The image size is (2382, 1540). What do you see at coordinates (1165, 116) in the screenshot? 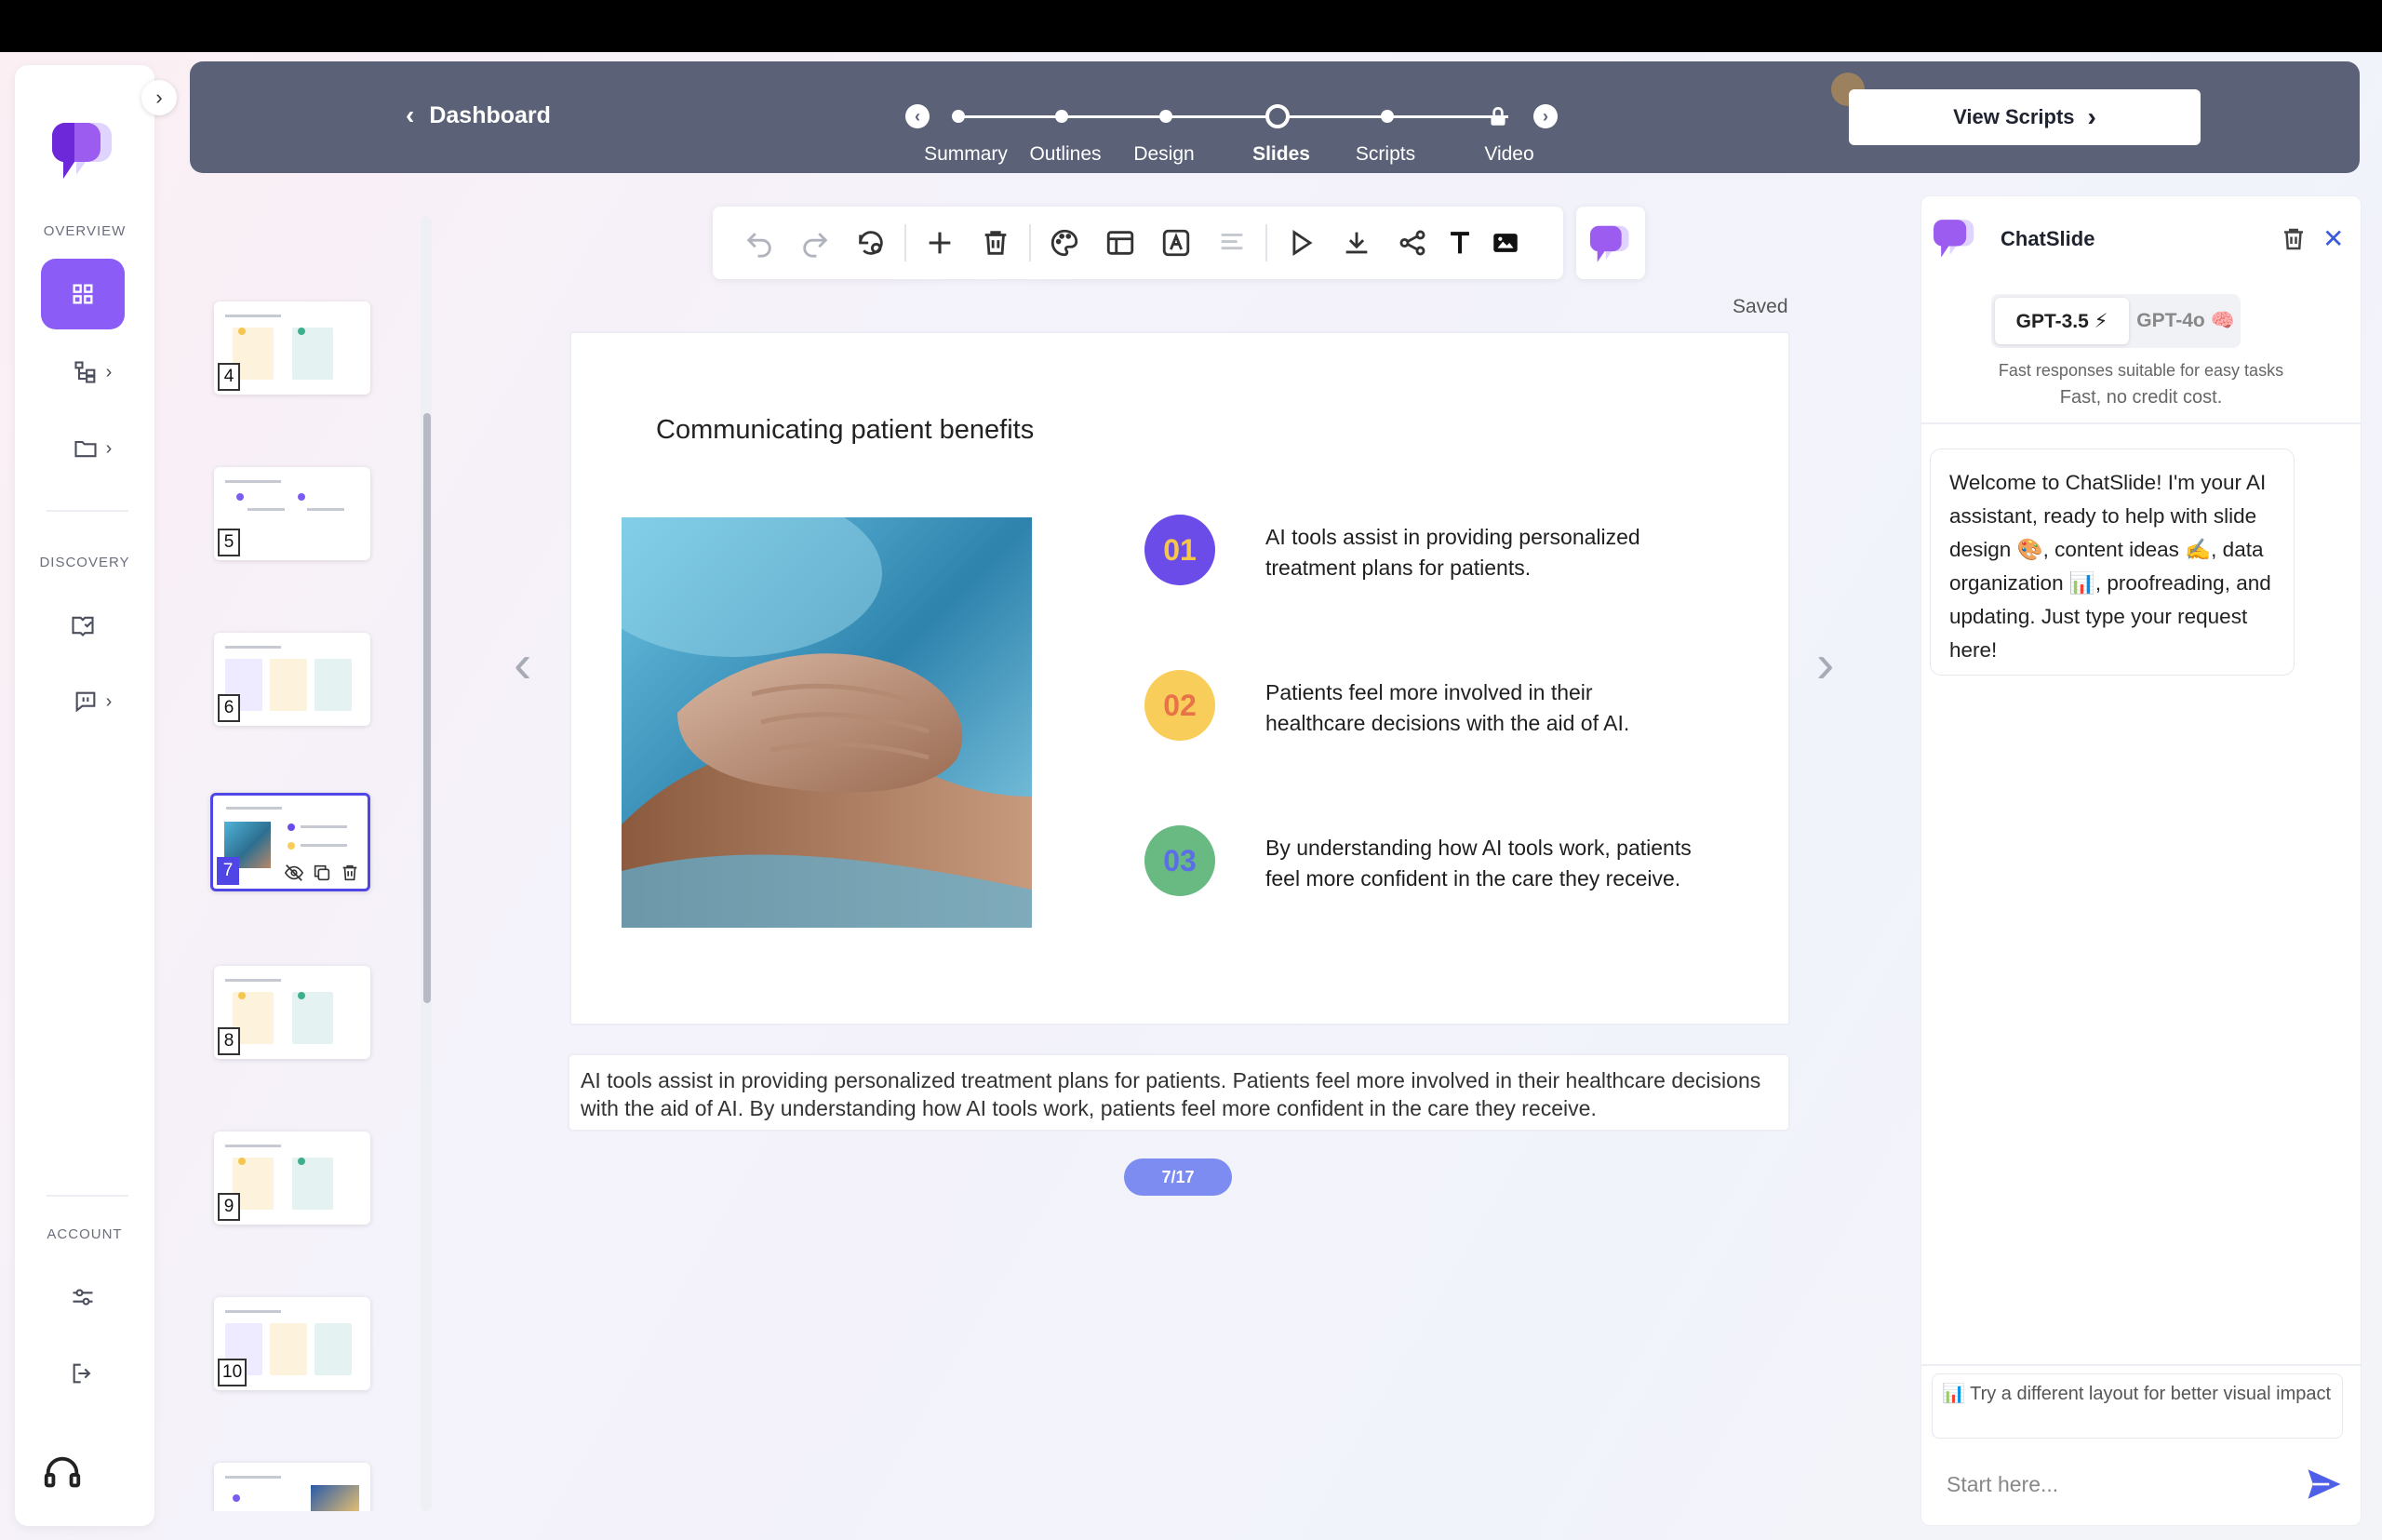
I see `step-dot-design` at bounding box center [1165, 116].